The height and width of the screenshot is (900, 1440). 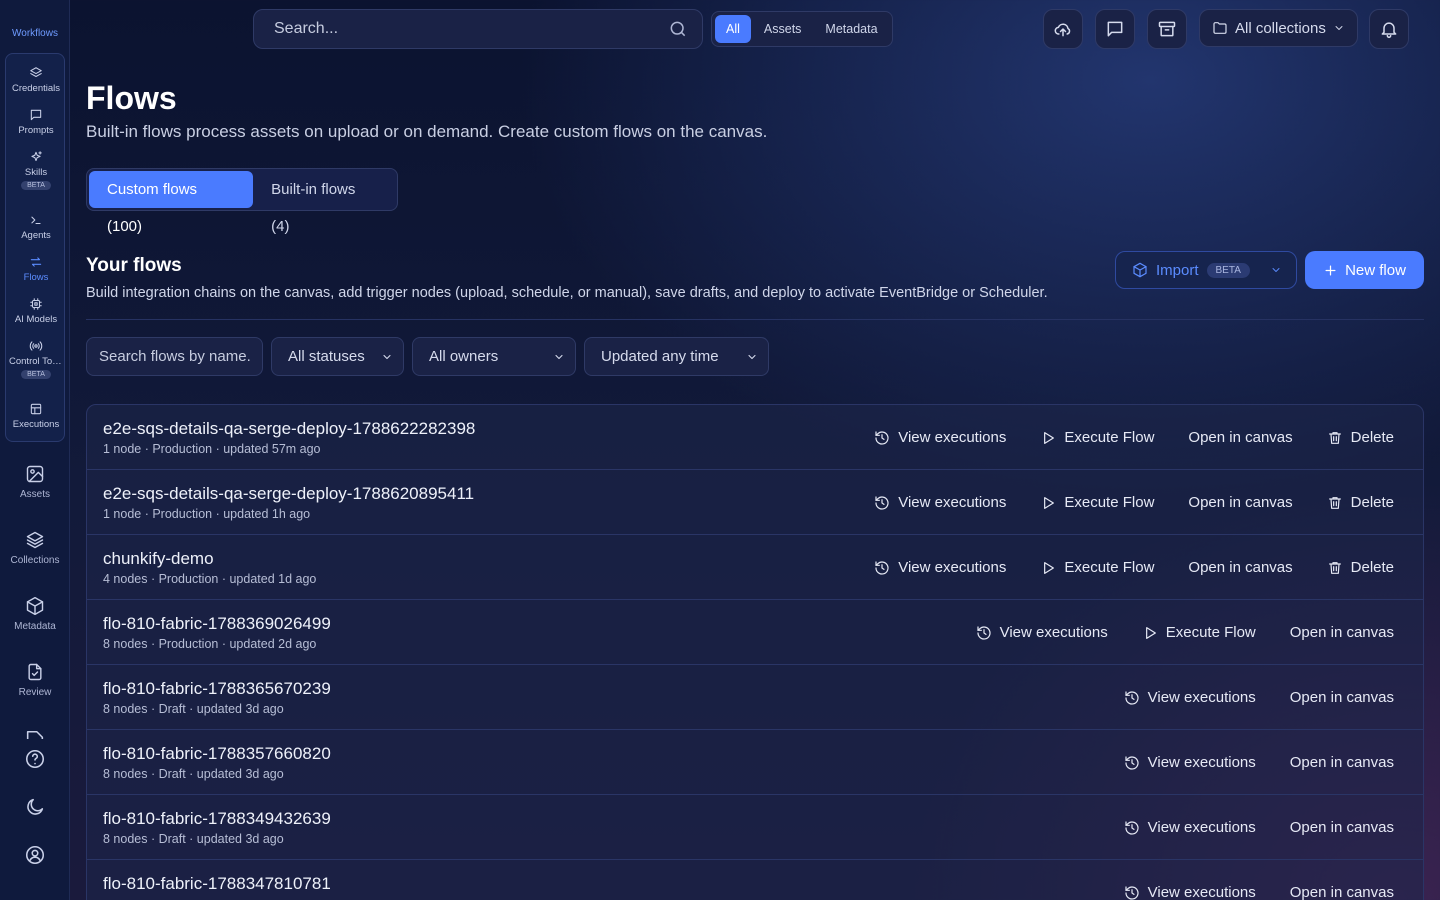 I want to click on global-search, so click(x=478, y=29).